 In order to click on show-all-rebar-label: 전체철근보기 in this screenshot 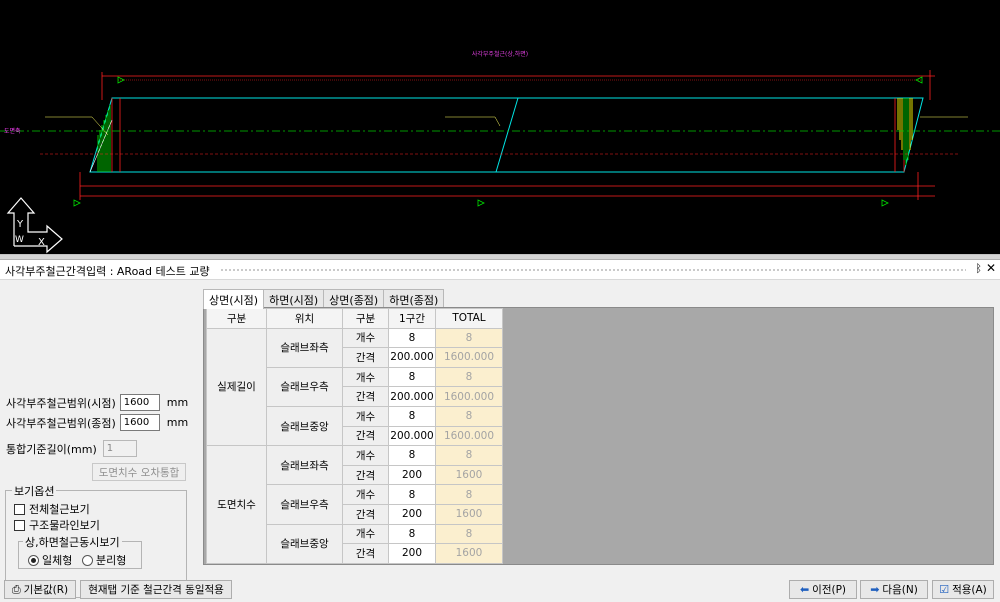, I will do `click(59, 509)`.